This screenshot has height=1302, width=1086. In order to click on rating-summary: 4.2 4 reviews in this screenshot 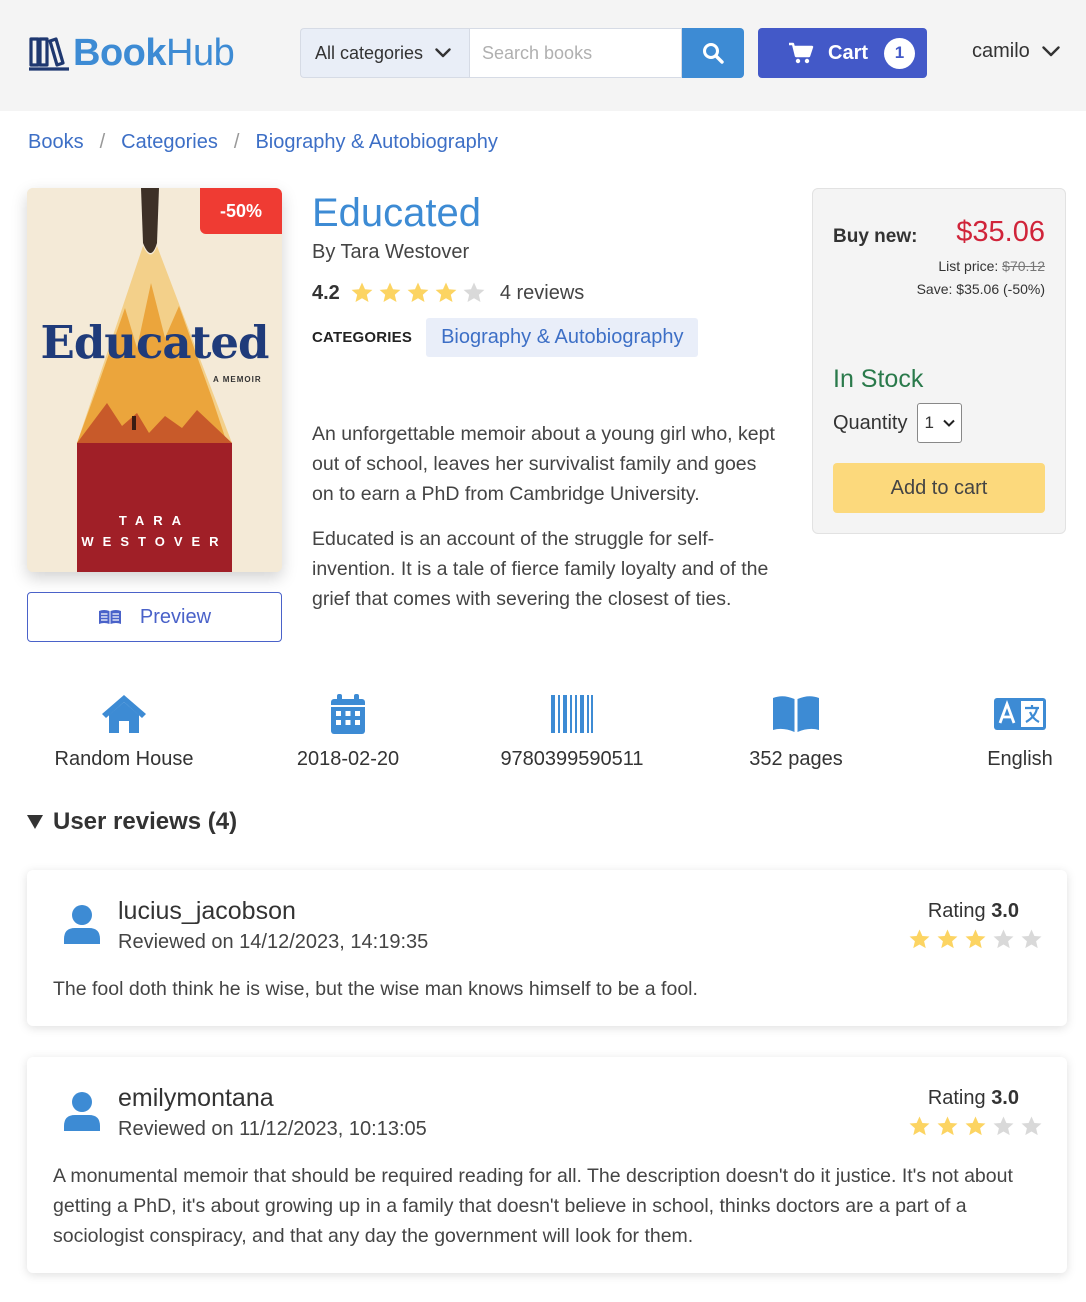, I will do `click(448, 293)`.